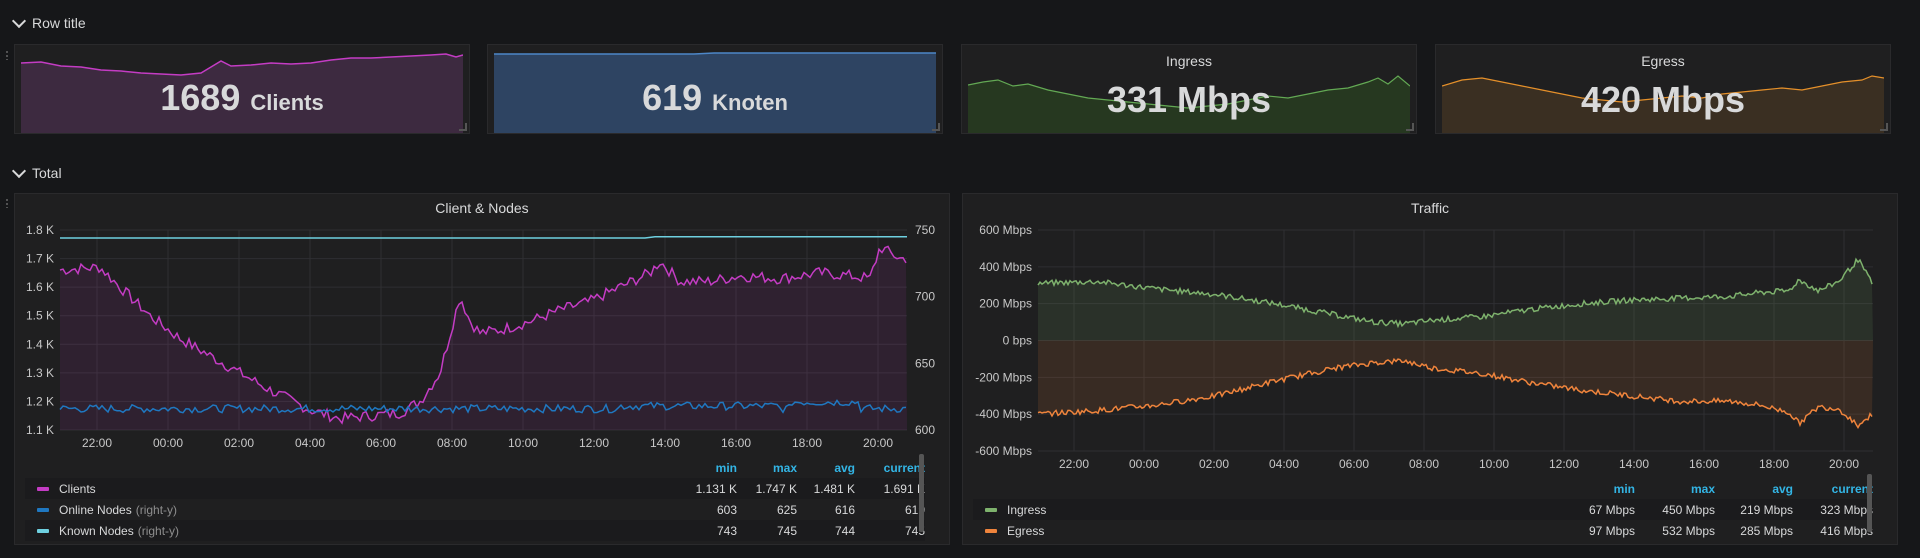 The image size is (1920, 558). I want to click on legend-row: Known Nodes (right-y) 743 745 744 745, so click(475, 530).